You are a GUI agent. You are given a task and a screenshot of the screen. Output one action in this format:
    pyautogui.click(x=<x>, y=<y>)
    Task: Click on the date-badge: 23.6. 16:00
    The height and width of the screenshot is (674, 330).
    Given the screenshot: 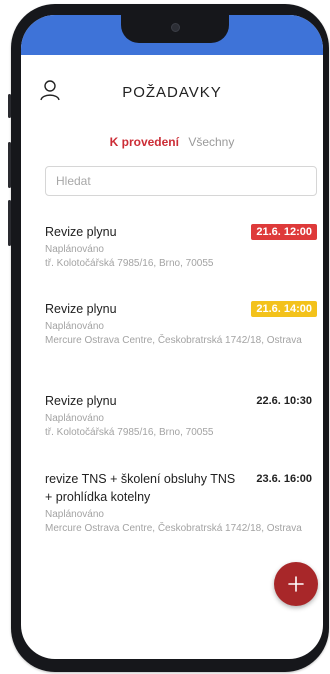 What is the action you would take?
    pyautogui.click(x=284, y=479)
    